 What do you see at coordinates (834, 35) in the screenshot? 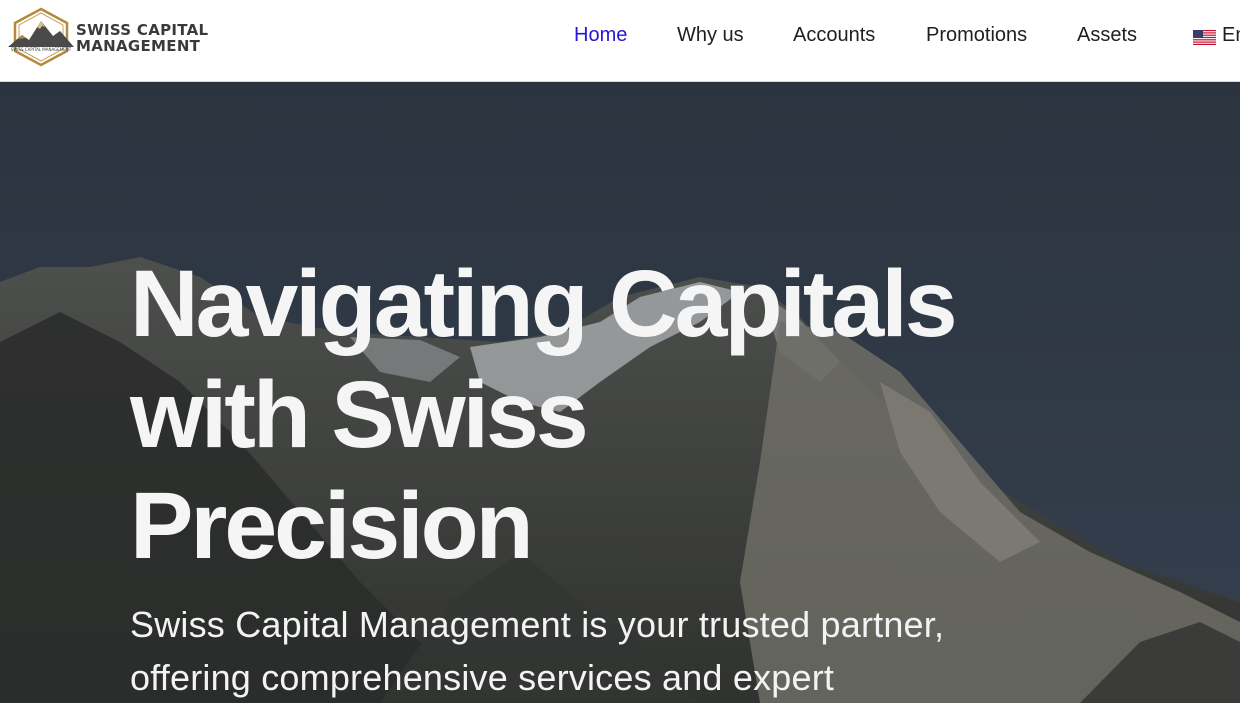
I see `nav-accounts-link: Accounts` at bounding box center [834, 35].